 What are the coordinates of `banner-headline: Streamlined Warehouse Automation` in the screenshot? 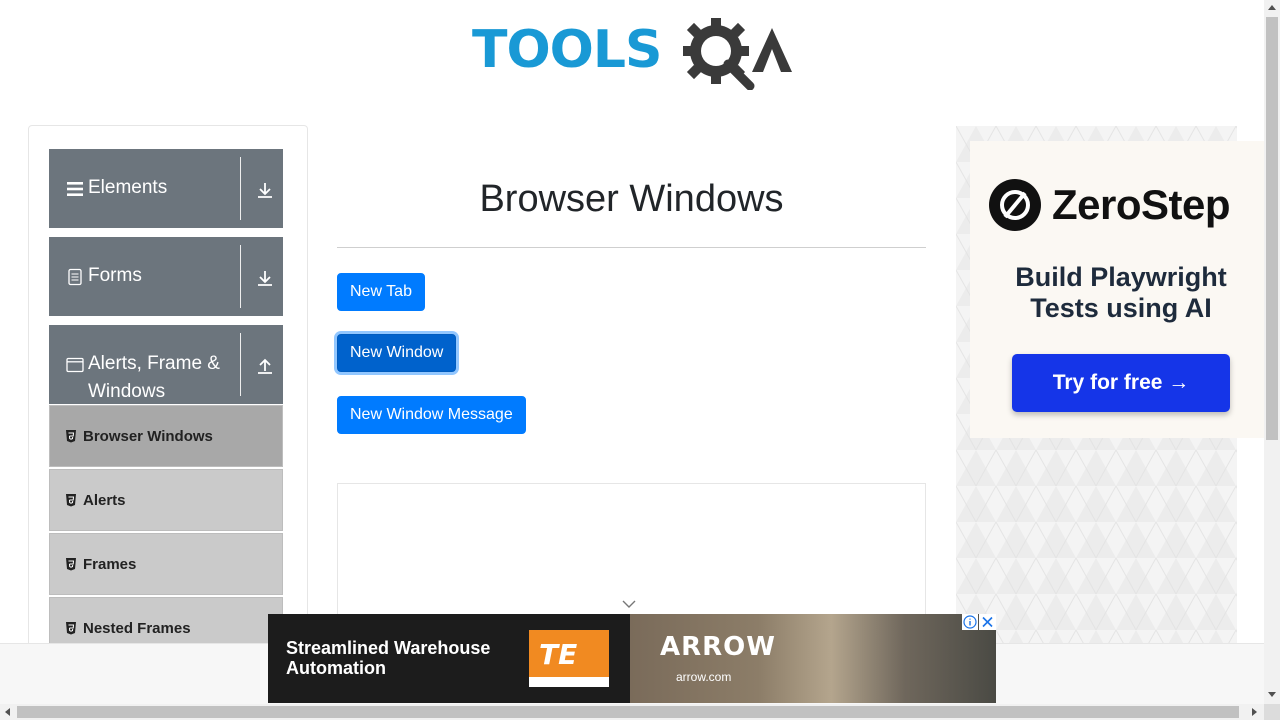 It's located at (406, 658).